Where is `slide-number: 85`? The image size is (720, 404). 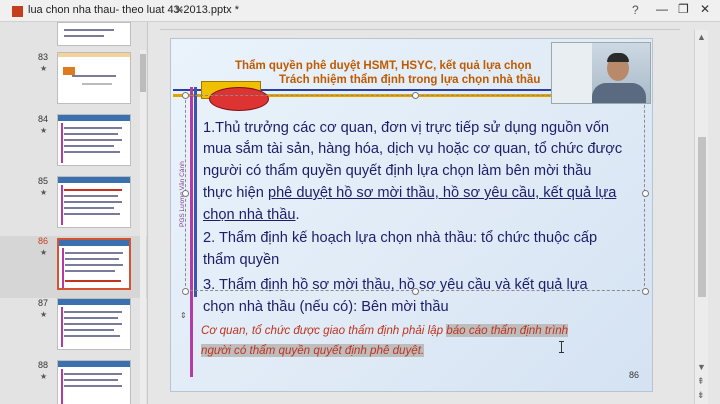
slide-number: 85 is located at coordinates (43, 181).